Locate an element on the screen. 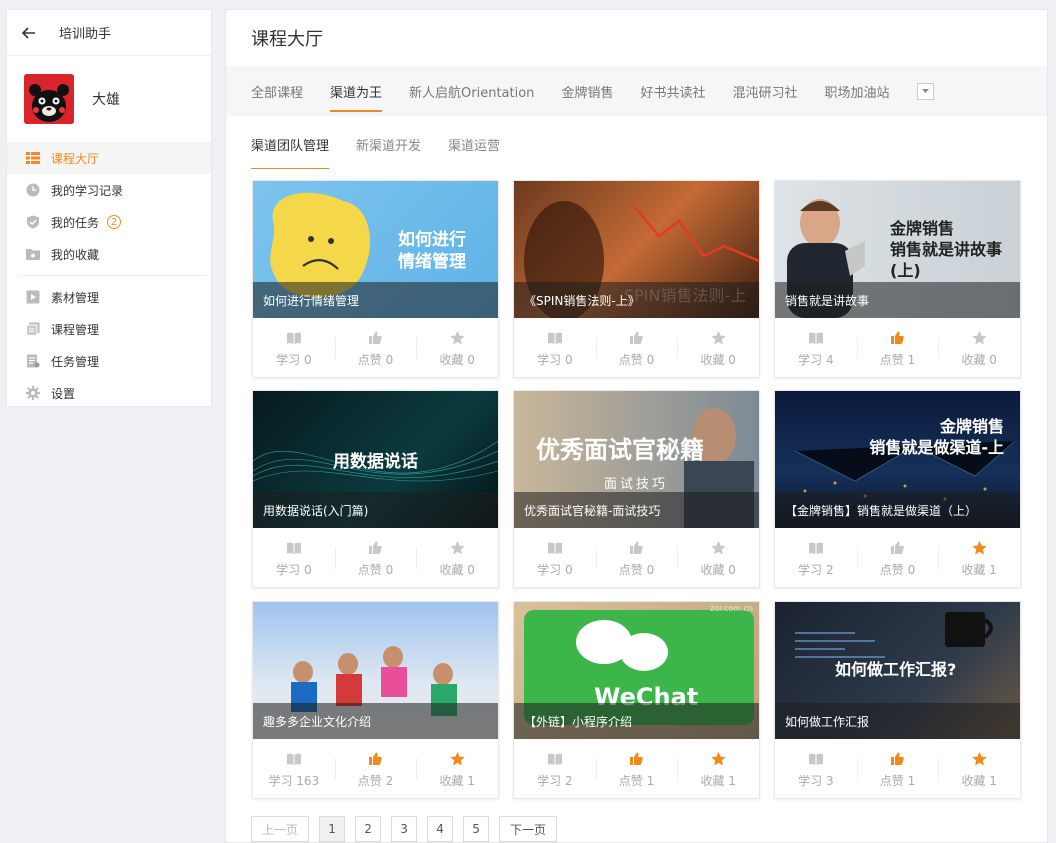 The image size is (1056, 843). page-button: 2 is located at coordinates (368, 829).